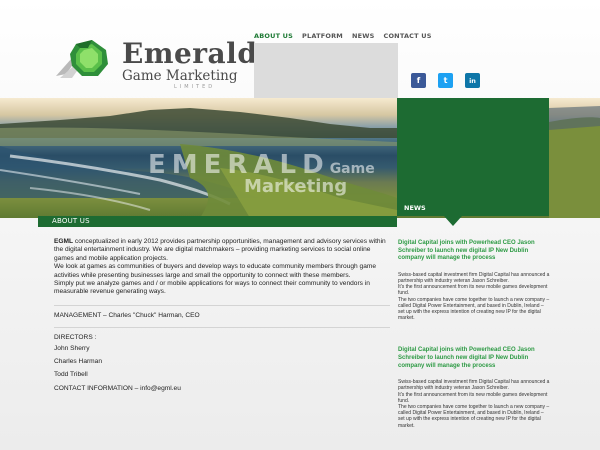  What do you see at coordinates (190, 53) in the screenshot?
I see `brand-title: Emerald` at bounding box center [190, 53].